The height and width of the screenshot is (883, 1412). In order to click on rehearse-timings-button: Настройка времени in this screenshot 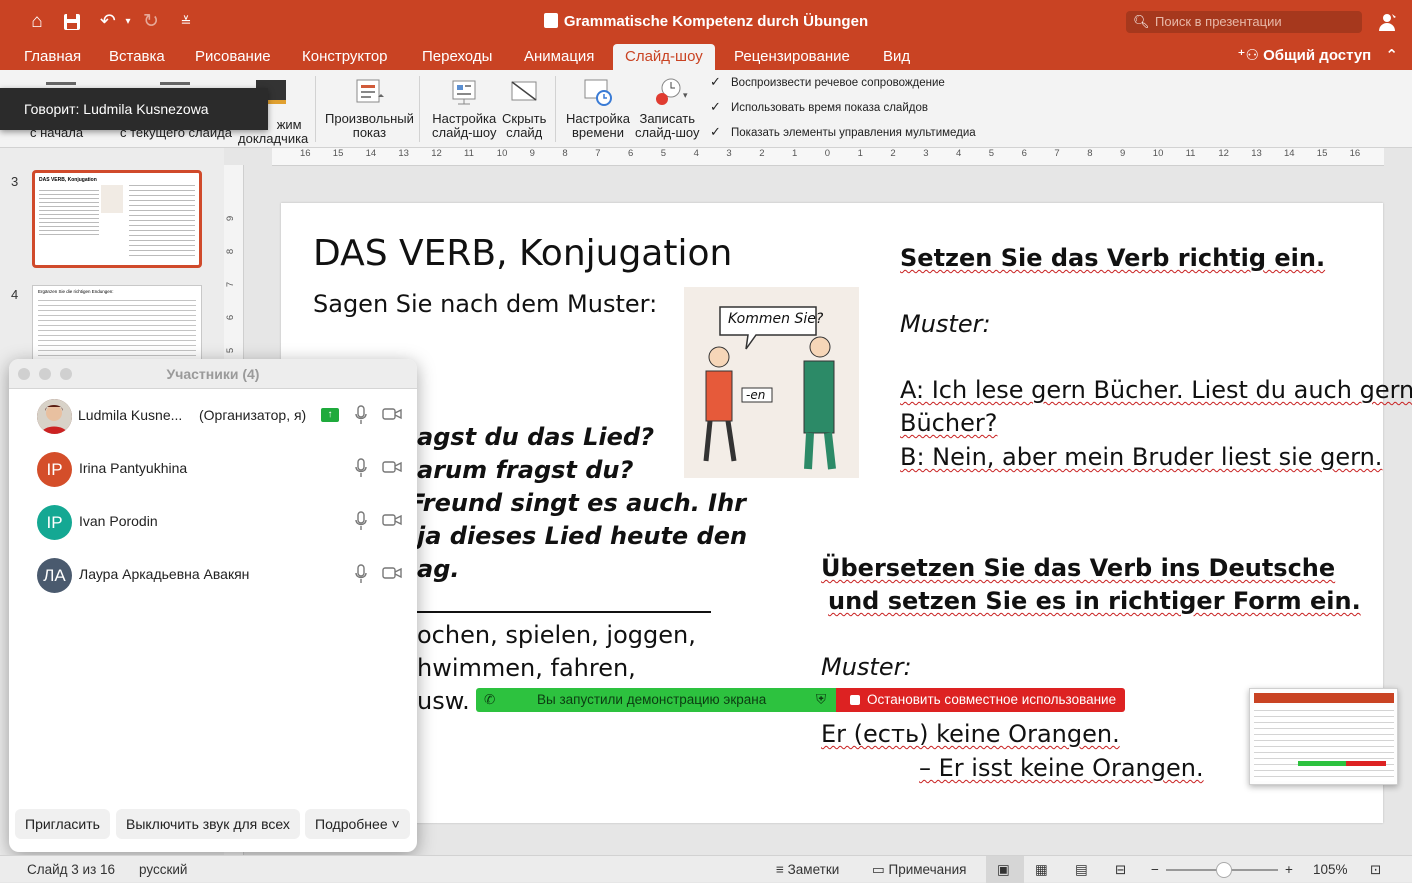, I will do `click(598, 108)`.